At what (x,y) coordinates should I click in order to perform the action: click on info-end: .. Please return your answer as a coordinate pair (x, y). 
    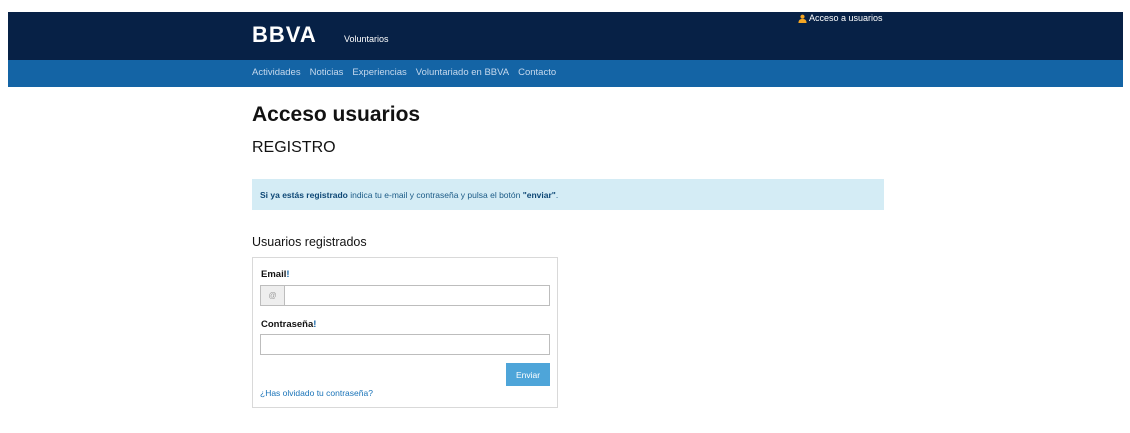
    Looking at the image, I should click on (557, 194).